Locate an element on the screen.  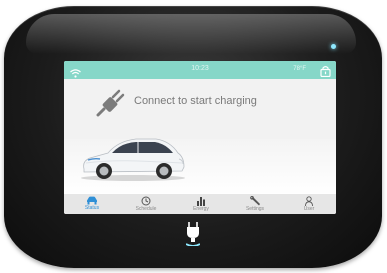
clock-icon is located at coordinates (146, 201).